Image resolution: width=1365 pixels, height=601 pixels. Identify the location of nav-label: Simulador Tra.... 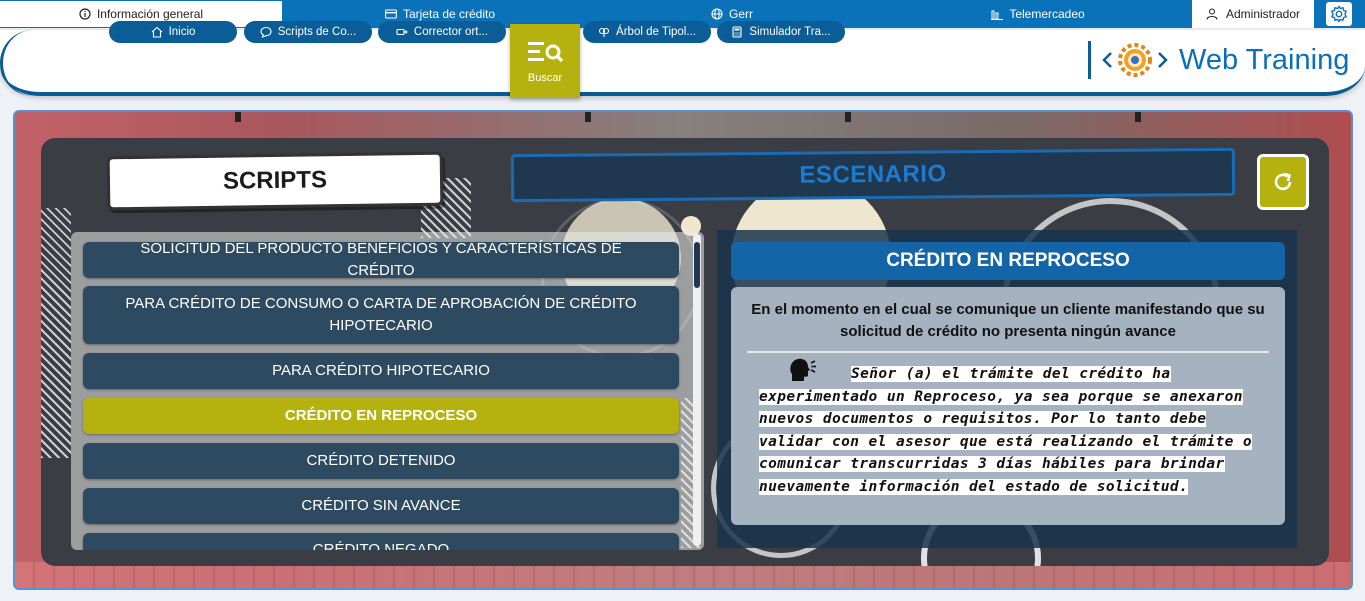
(790, 32).